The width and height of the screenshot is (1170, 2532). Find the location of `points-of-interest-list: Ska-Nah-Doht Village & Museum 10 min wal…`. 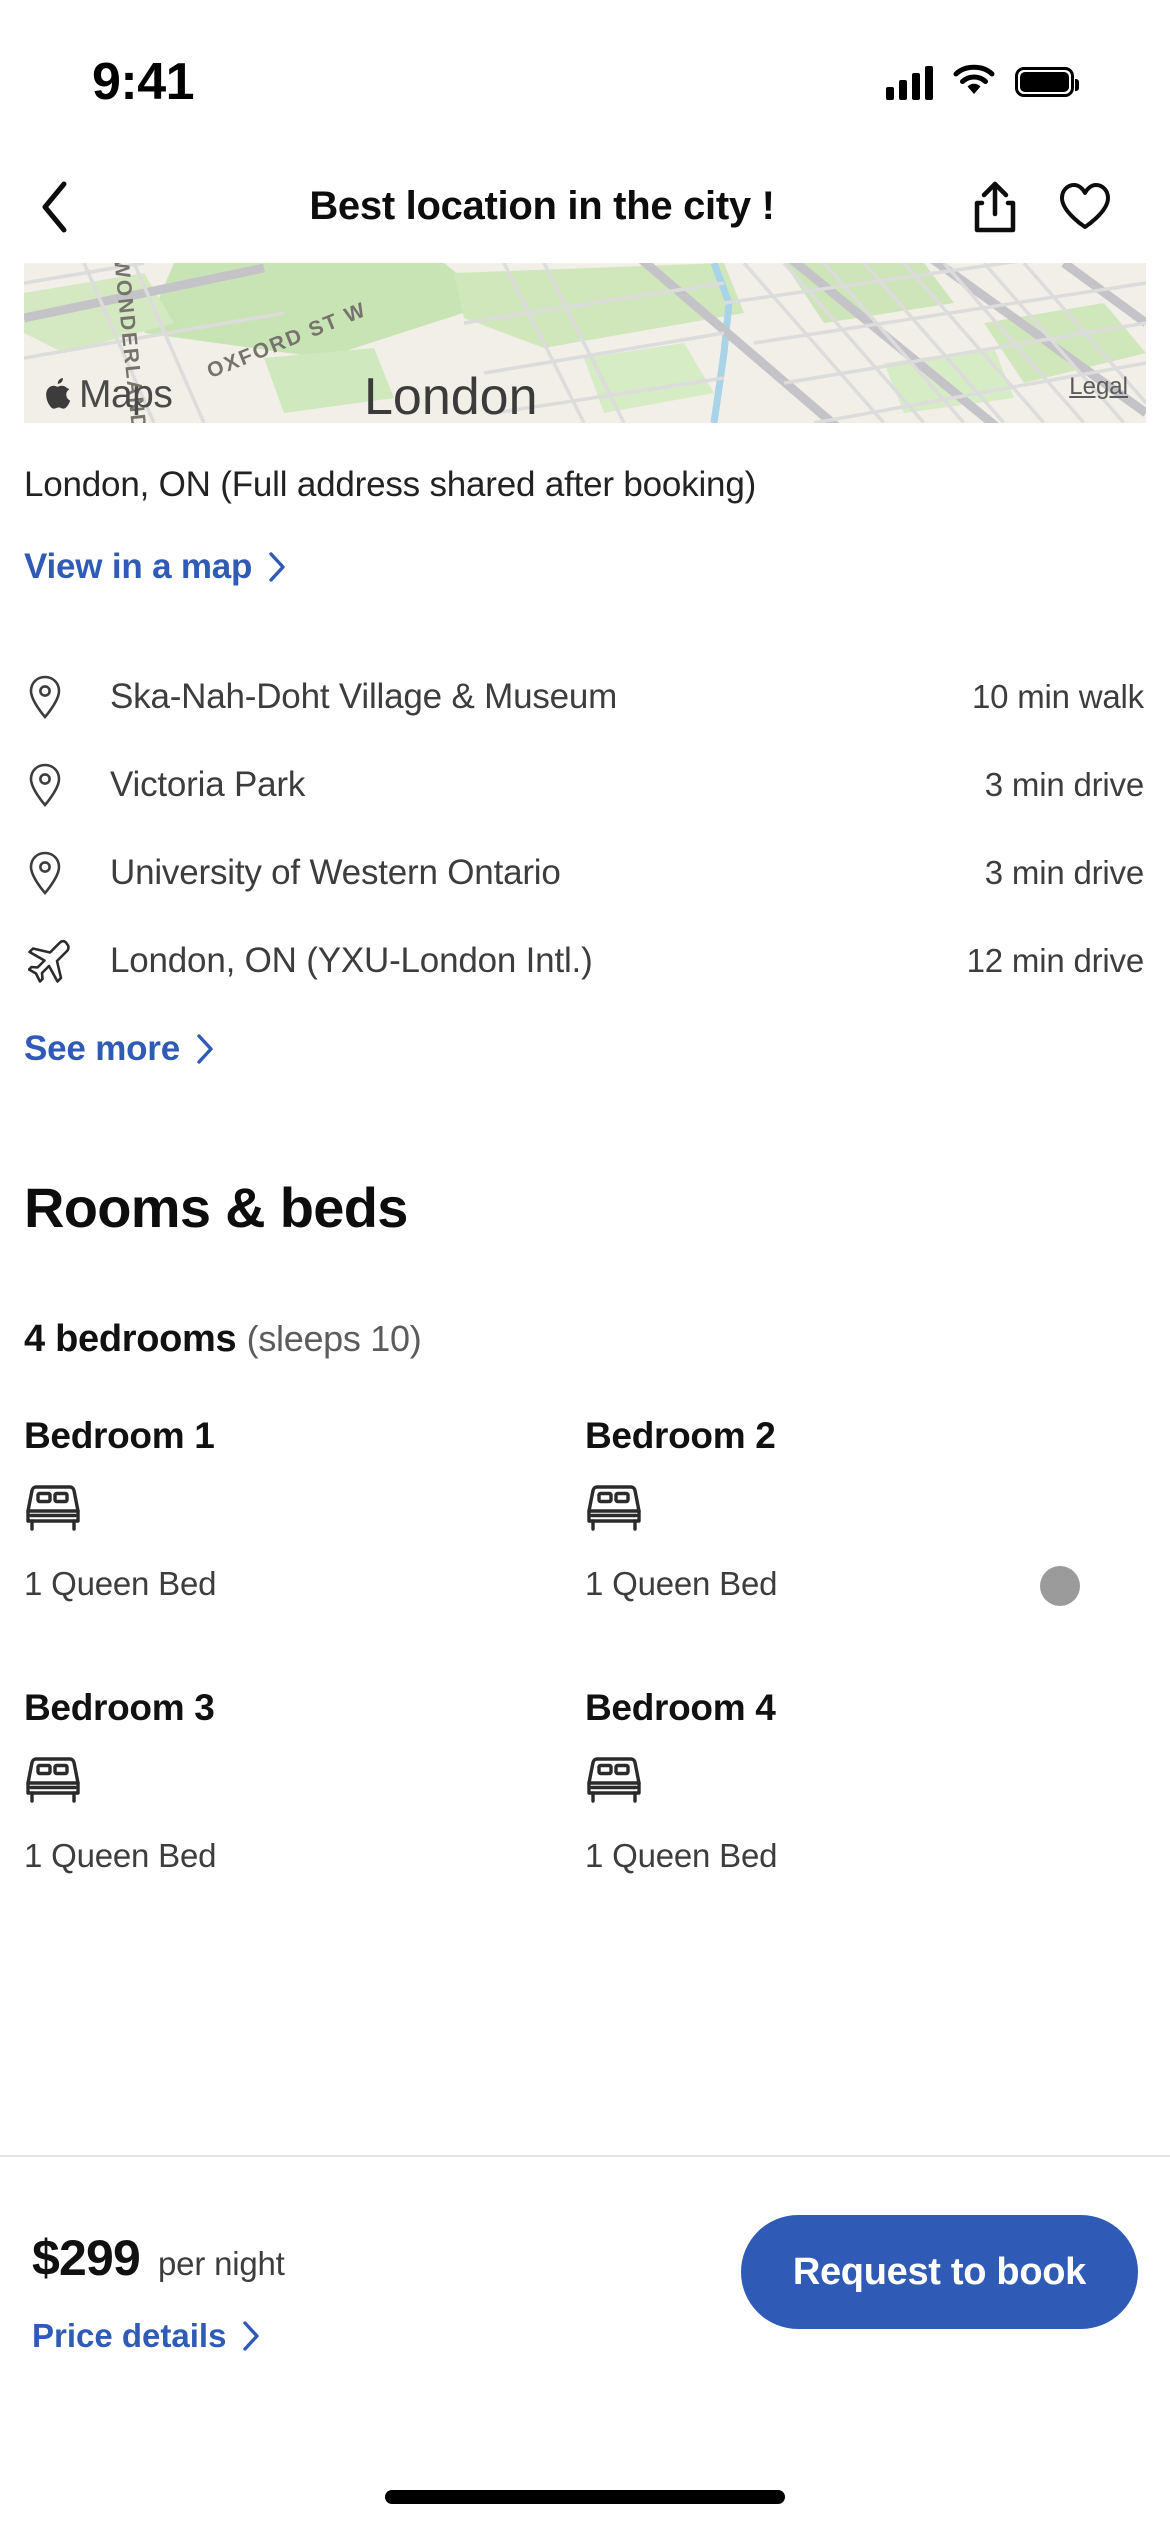

points-of-interest-list: Ska-Nah-Doht Village & Museum 10 min wal… is located at coordinates (585, 829).